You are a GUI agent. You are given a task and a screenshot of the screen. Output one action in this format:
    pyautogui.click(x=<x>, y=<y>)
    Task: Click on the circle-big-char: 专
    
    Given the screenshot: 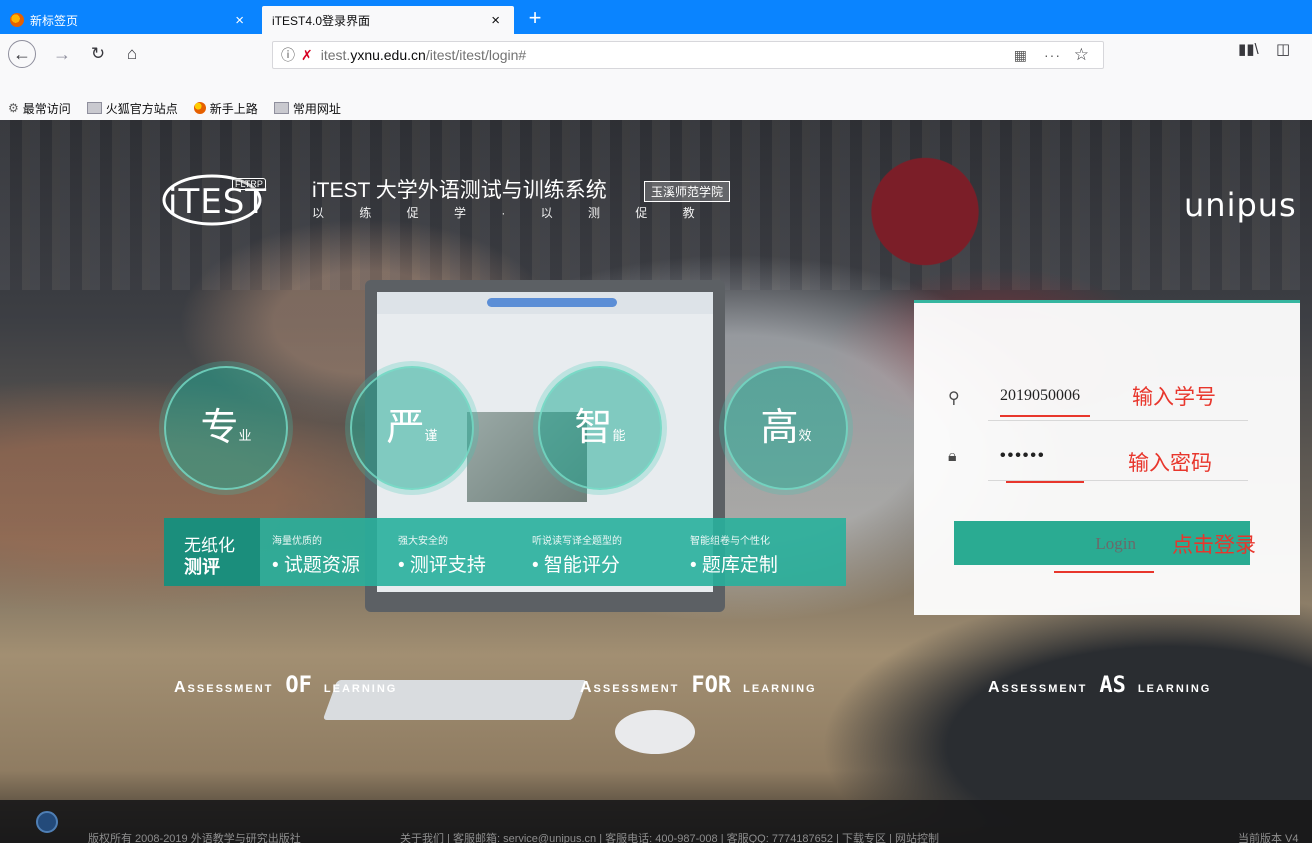 What is the action you would take?
    pyautogui.click(x=219, y=428)
    